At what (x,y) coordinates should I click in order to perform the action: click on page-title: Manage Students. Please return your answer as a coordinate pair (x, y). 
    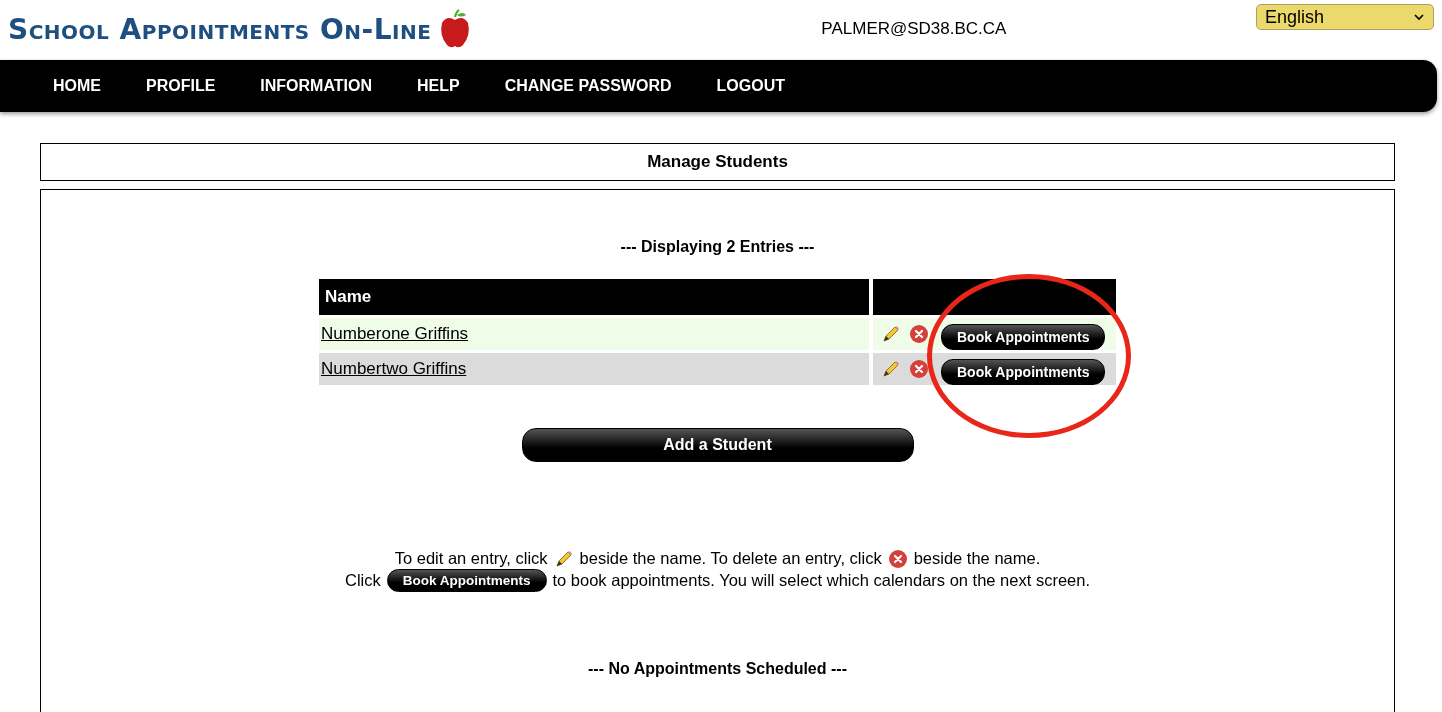
    Looking at the image, I should click on (717, 162).